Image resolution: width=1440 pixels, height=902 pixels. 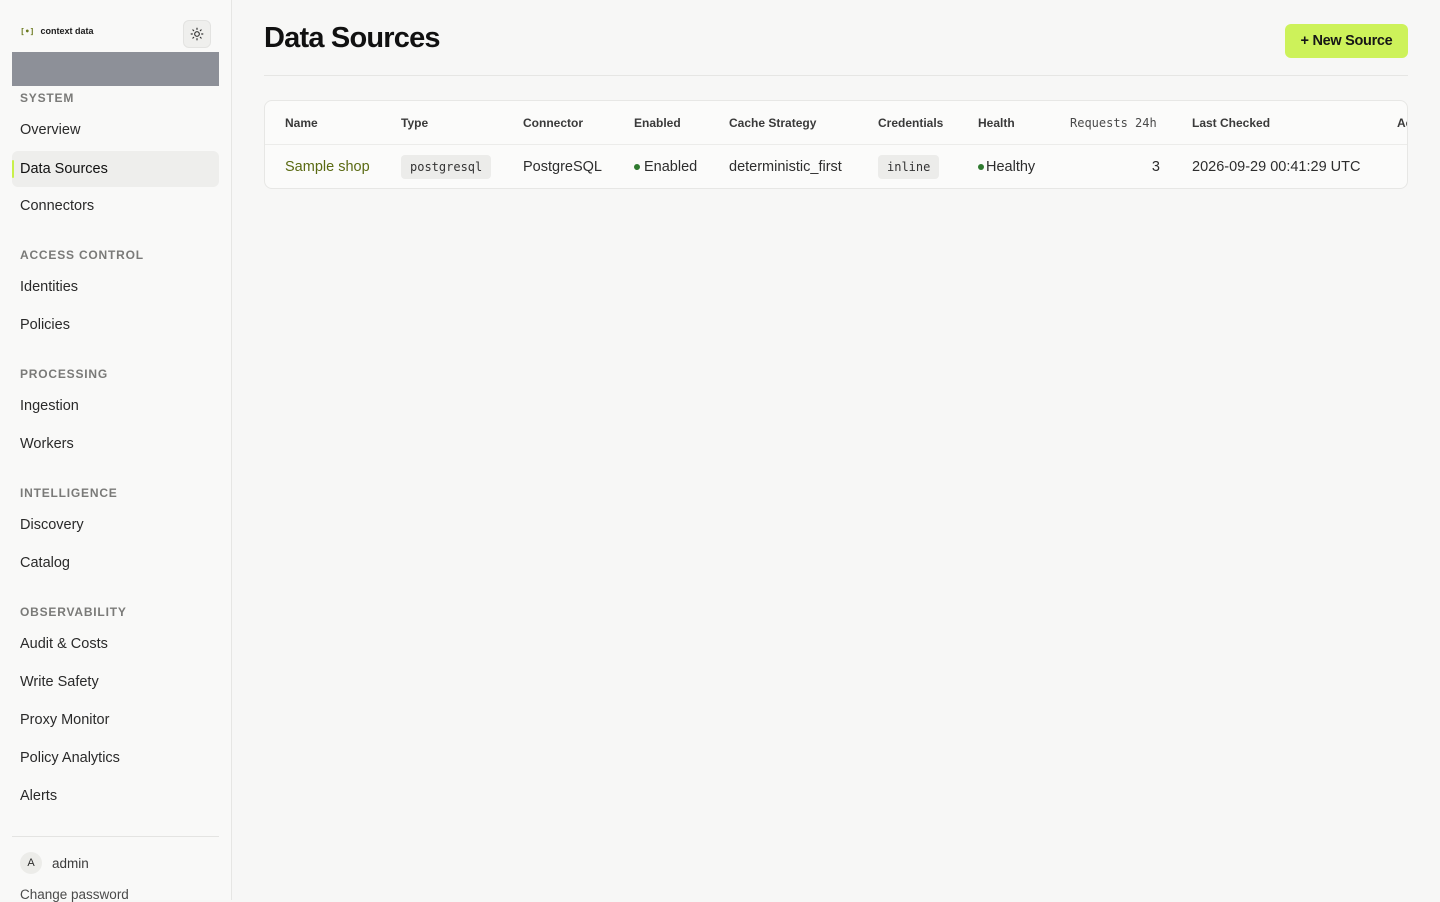 What do you see at coordinates (115, 169) in the screenshot?
I see `sidebar-item-data-sources: Data Sources` at bounding box center [115, 169].